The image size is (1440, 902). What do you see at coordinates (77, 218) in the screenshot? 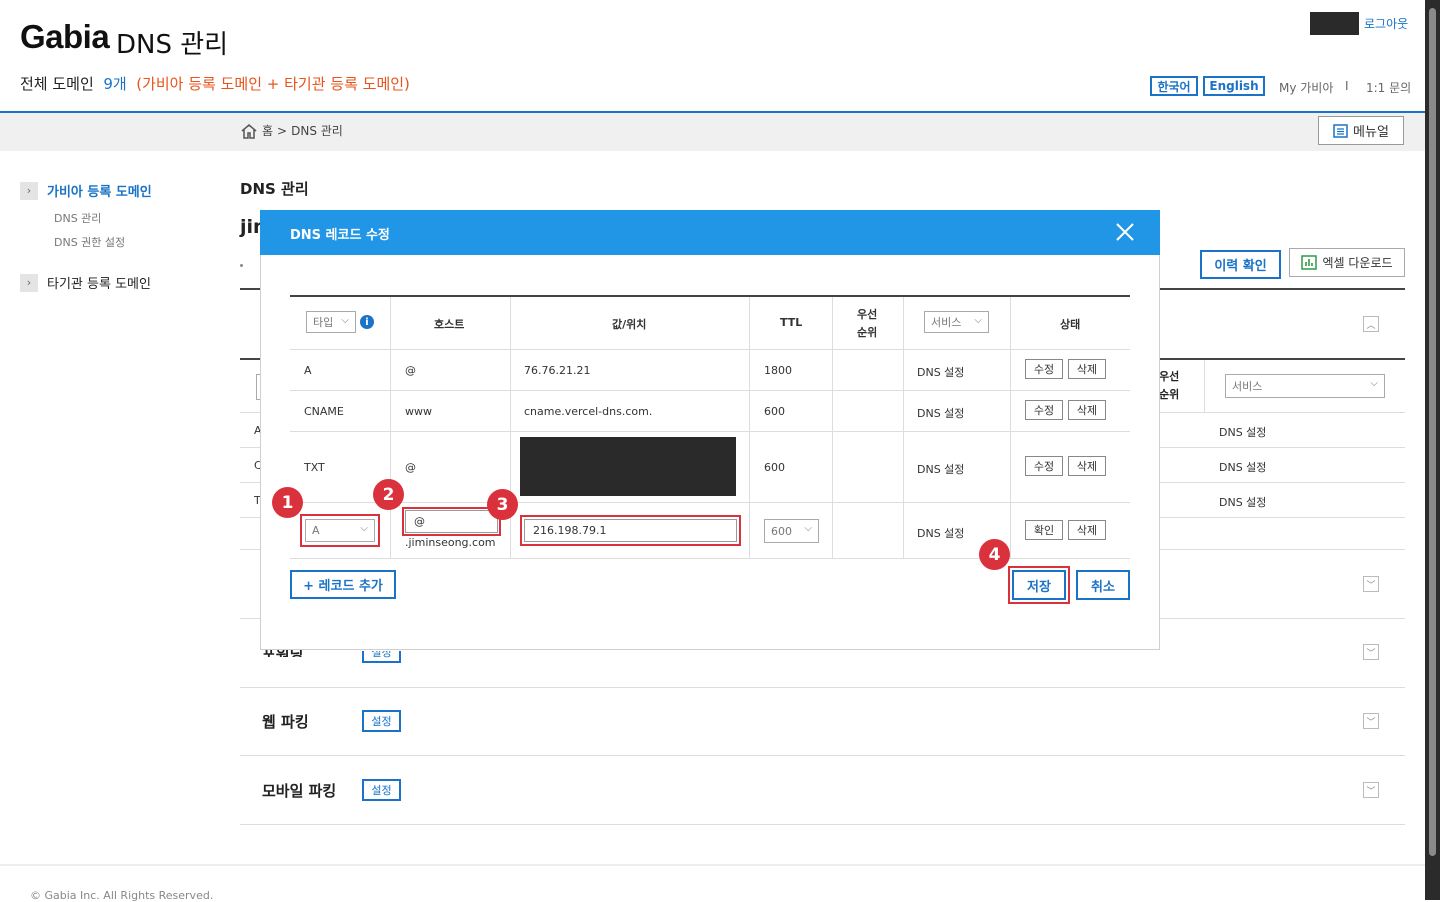
I see `sidebar-item-dns-manage: DNS 관리` at bounding box center [77, 218].